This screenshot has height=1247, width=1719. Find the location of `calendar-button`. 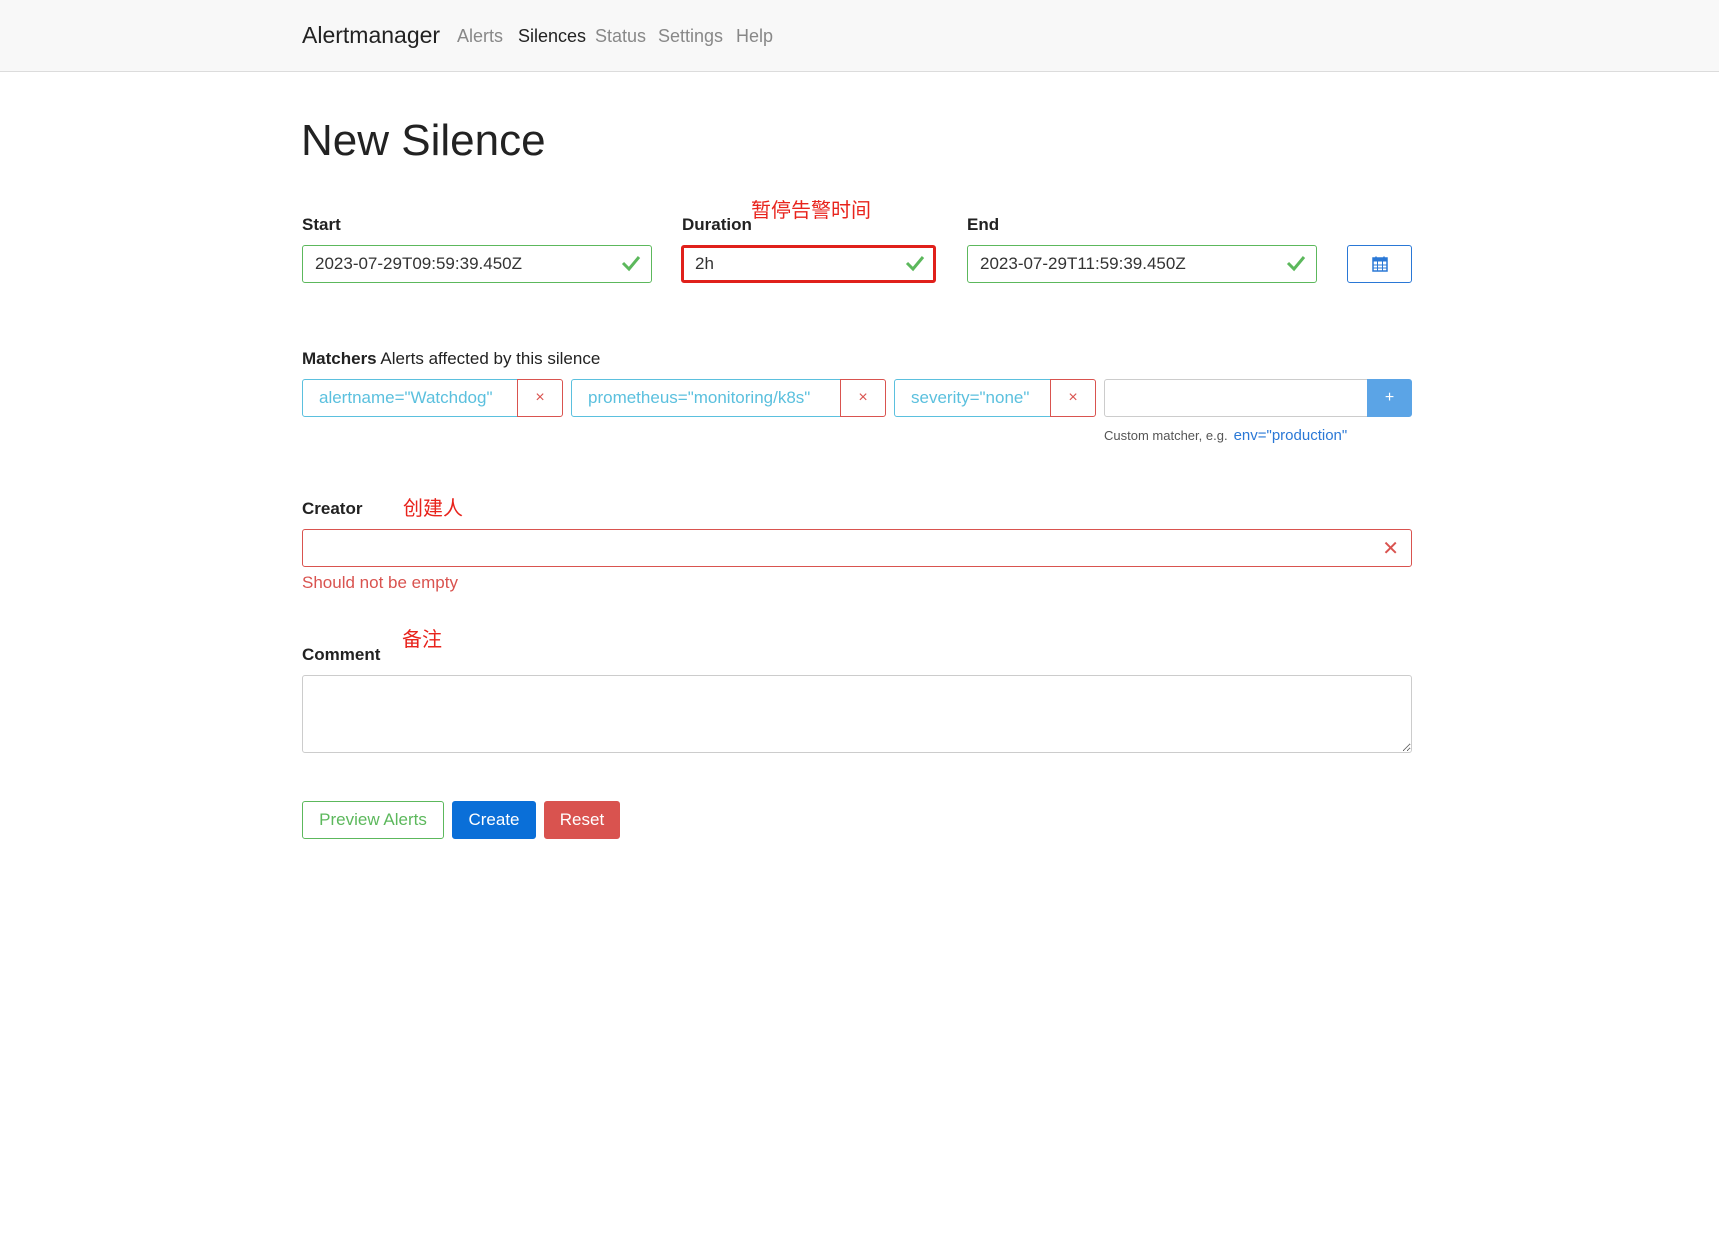

calendar-button is located at coordinates (1379, 264).